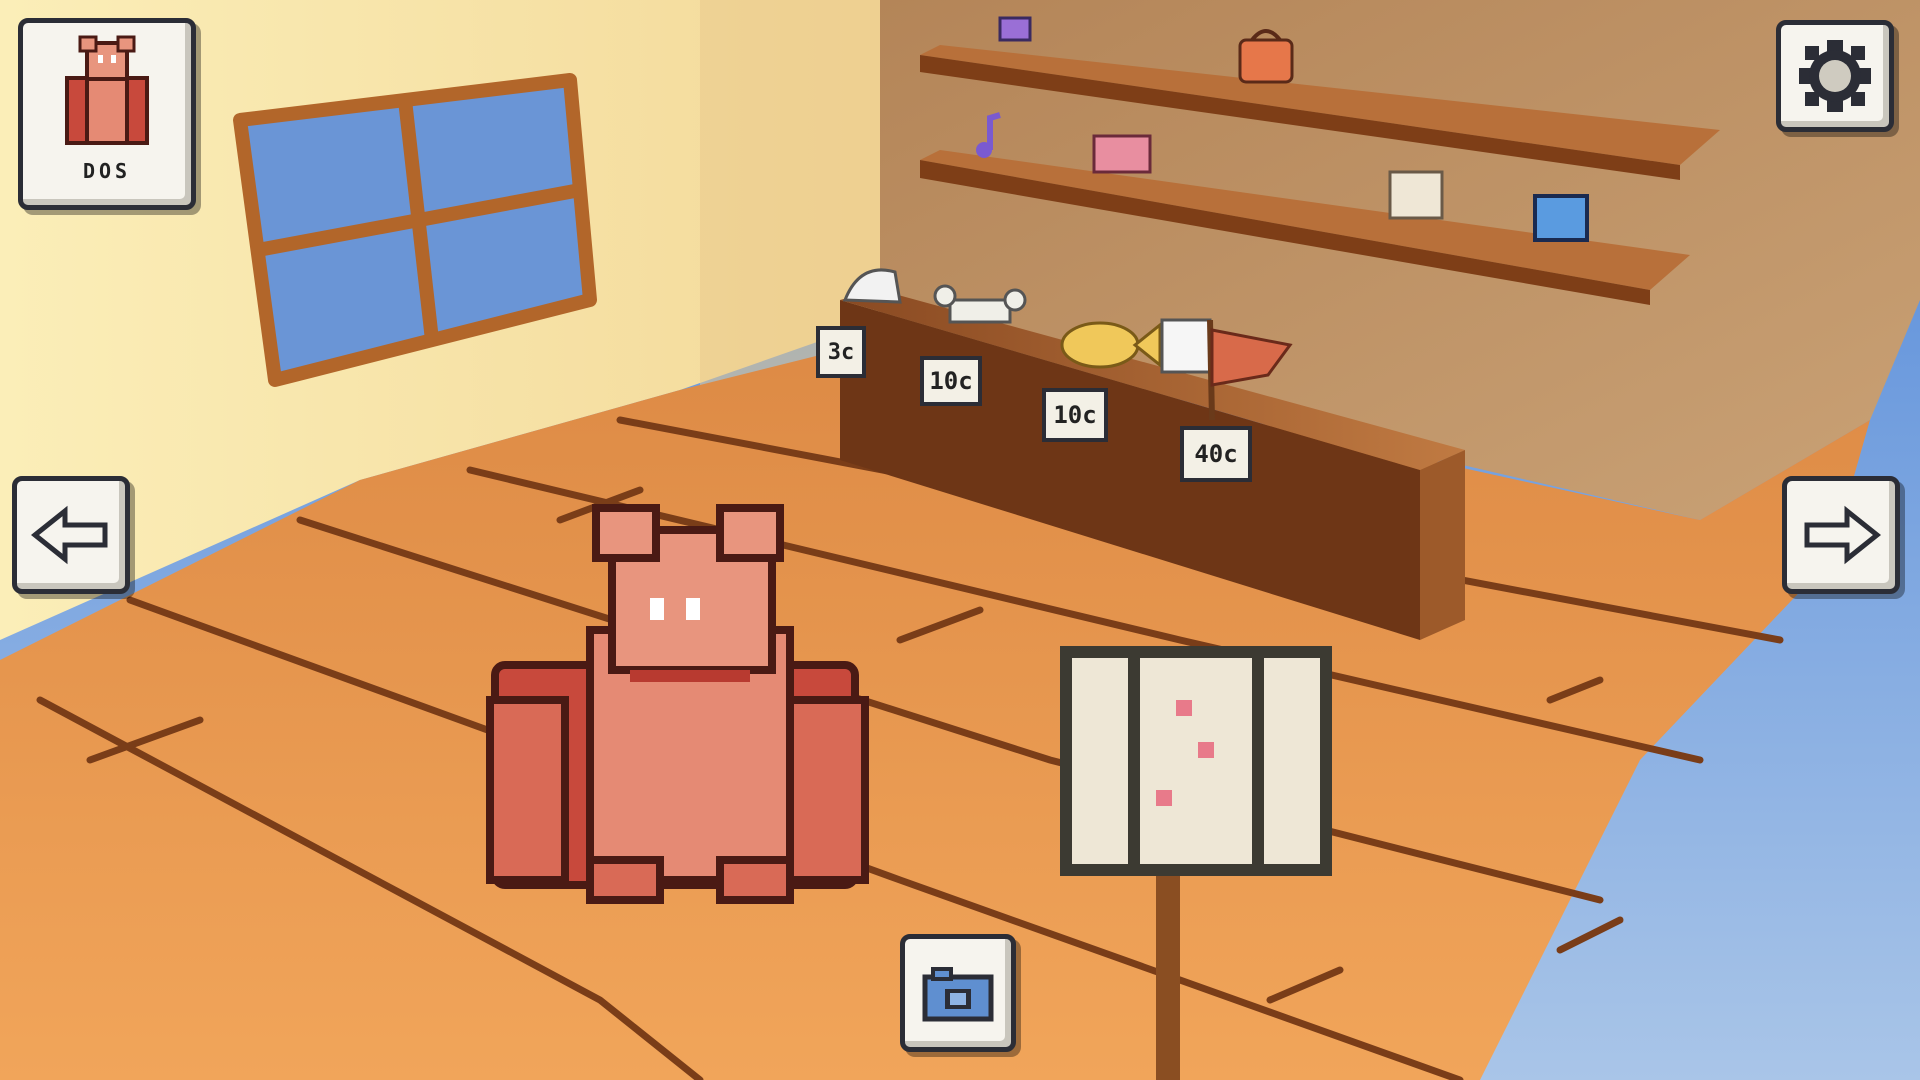  I want to click on gear-icon, so click(1835, 76).